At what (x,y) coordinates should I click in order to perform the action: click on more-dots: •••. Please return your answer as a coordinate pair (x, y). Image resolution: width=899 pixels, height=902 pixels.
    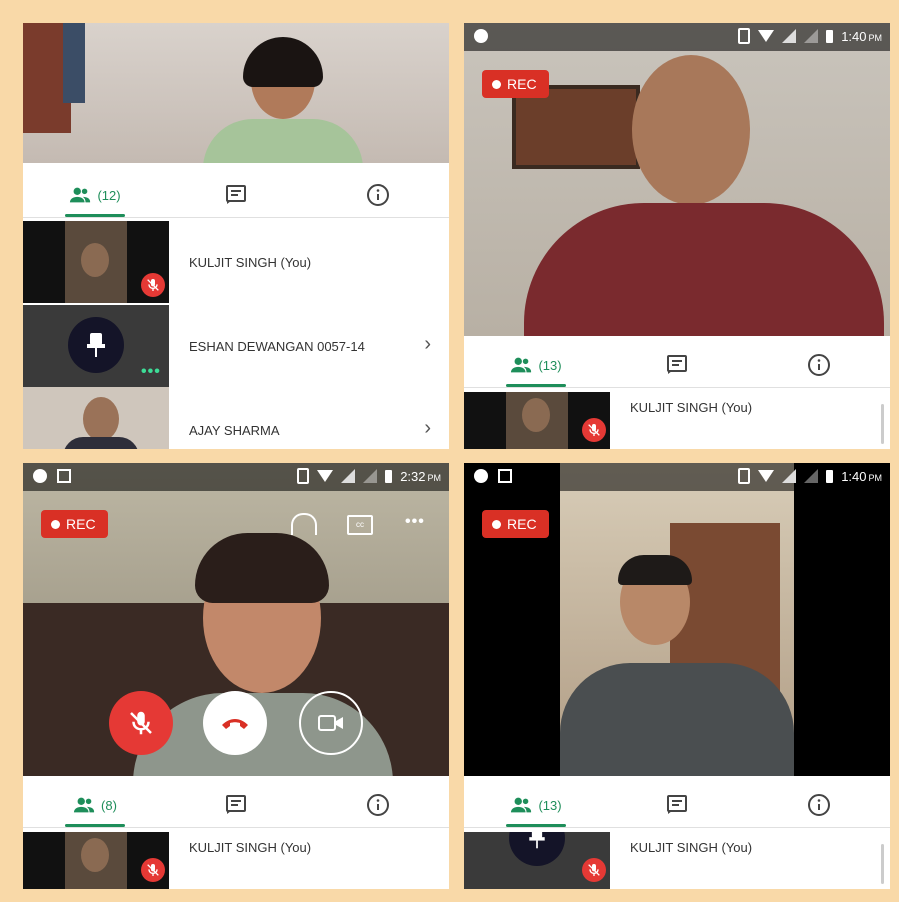
    Looking at the image, I should click on (151, 371).